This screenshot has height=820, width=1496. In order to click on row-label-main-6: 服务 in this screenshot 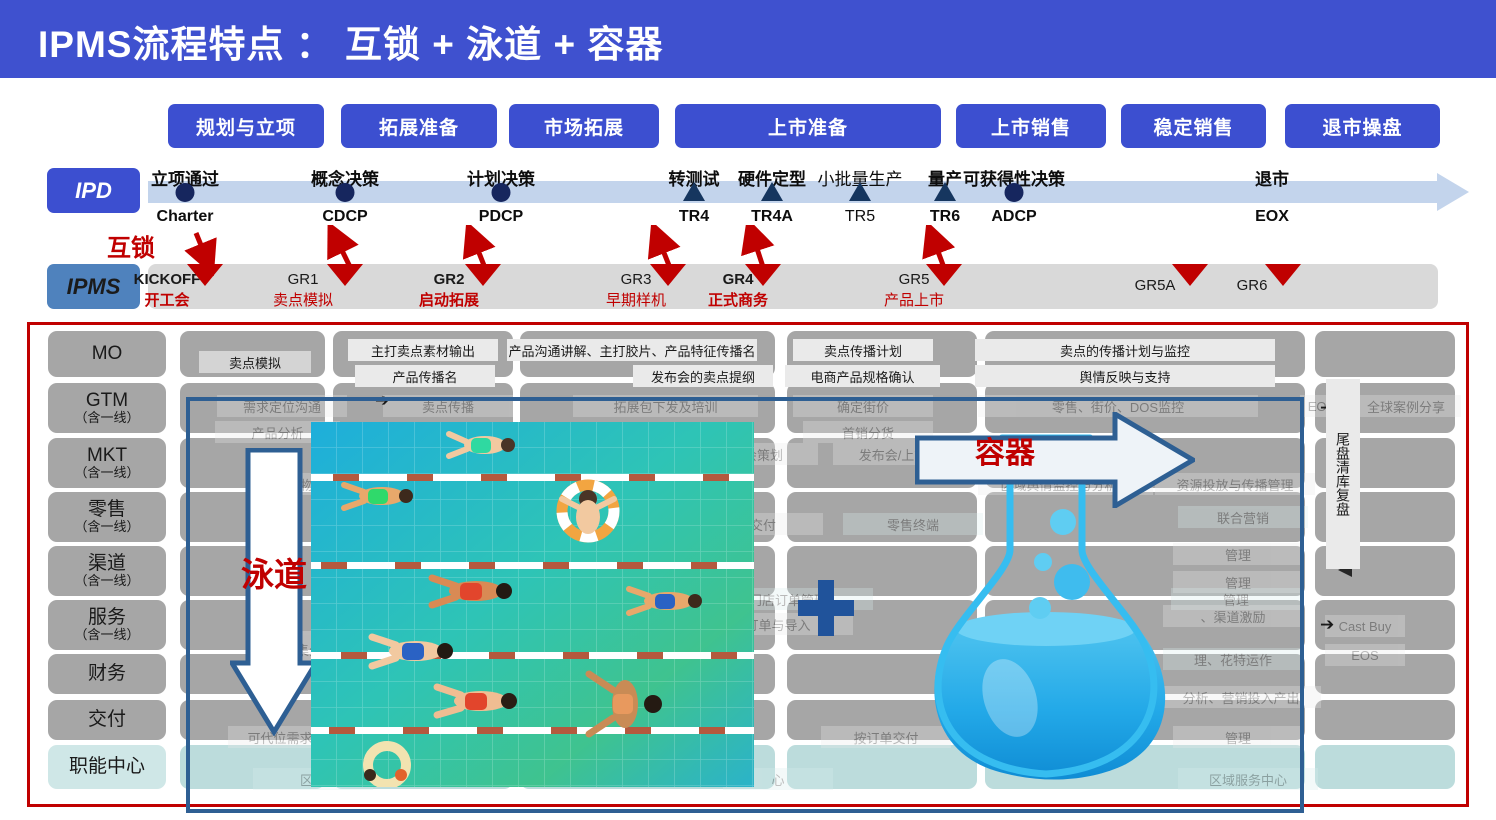, I will do `click(106, 617)`.